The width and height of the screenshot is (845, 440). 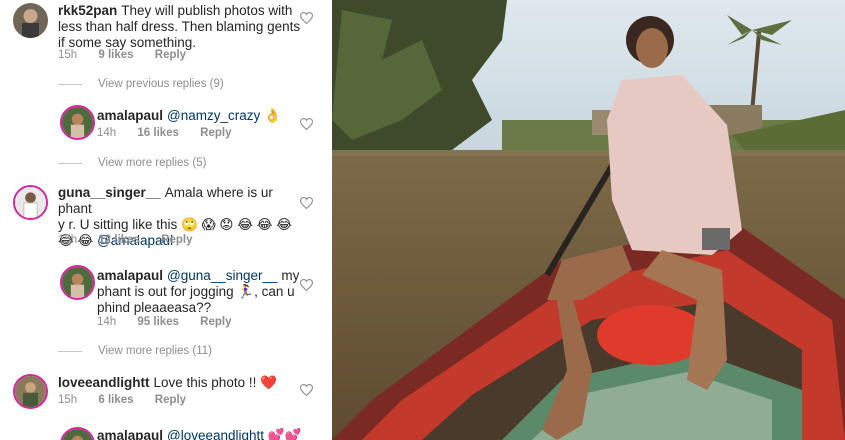 I want to click on comment-likes: 95 likes, so click(x=158, y=322).